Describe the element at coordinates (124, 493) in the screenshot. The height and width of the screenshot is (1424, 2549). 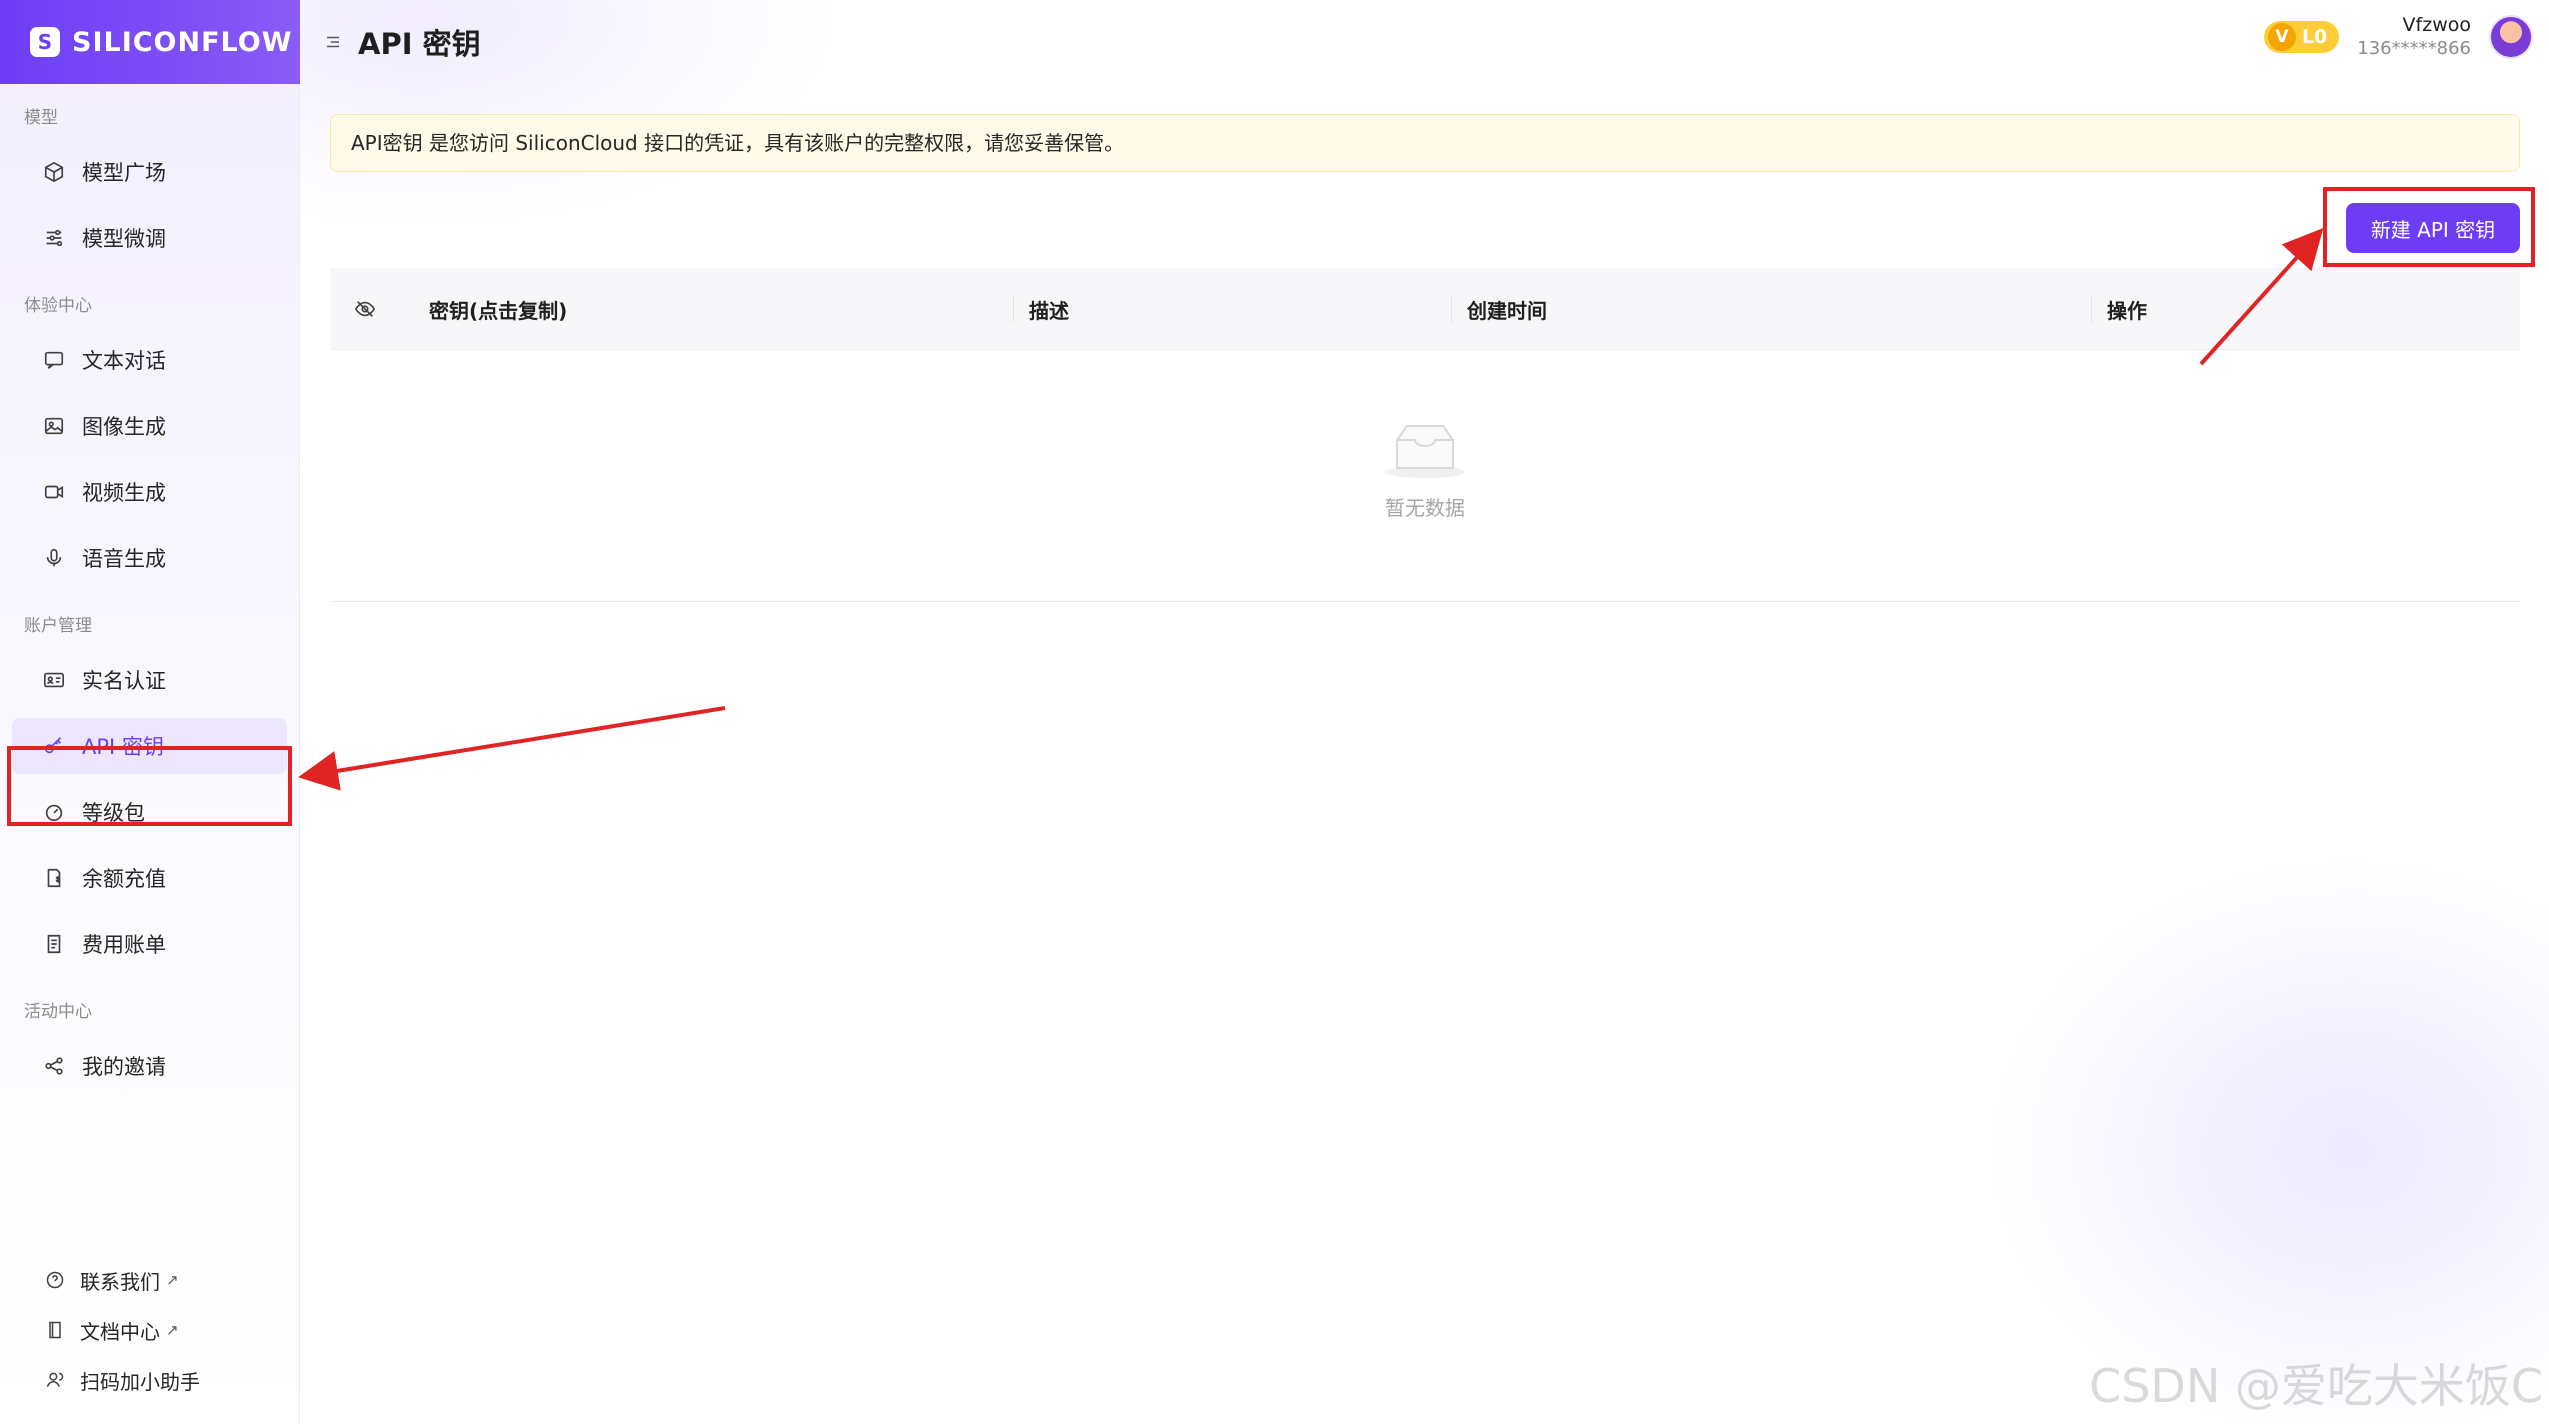
I see `sidebar-item-label: 视频生成` at that location.